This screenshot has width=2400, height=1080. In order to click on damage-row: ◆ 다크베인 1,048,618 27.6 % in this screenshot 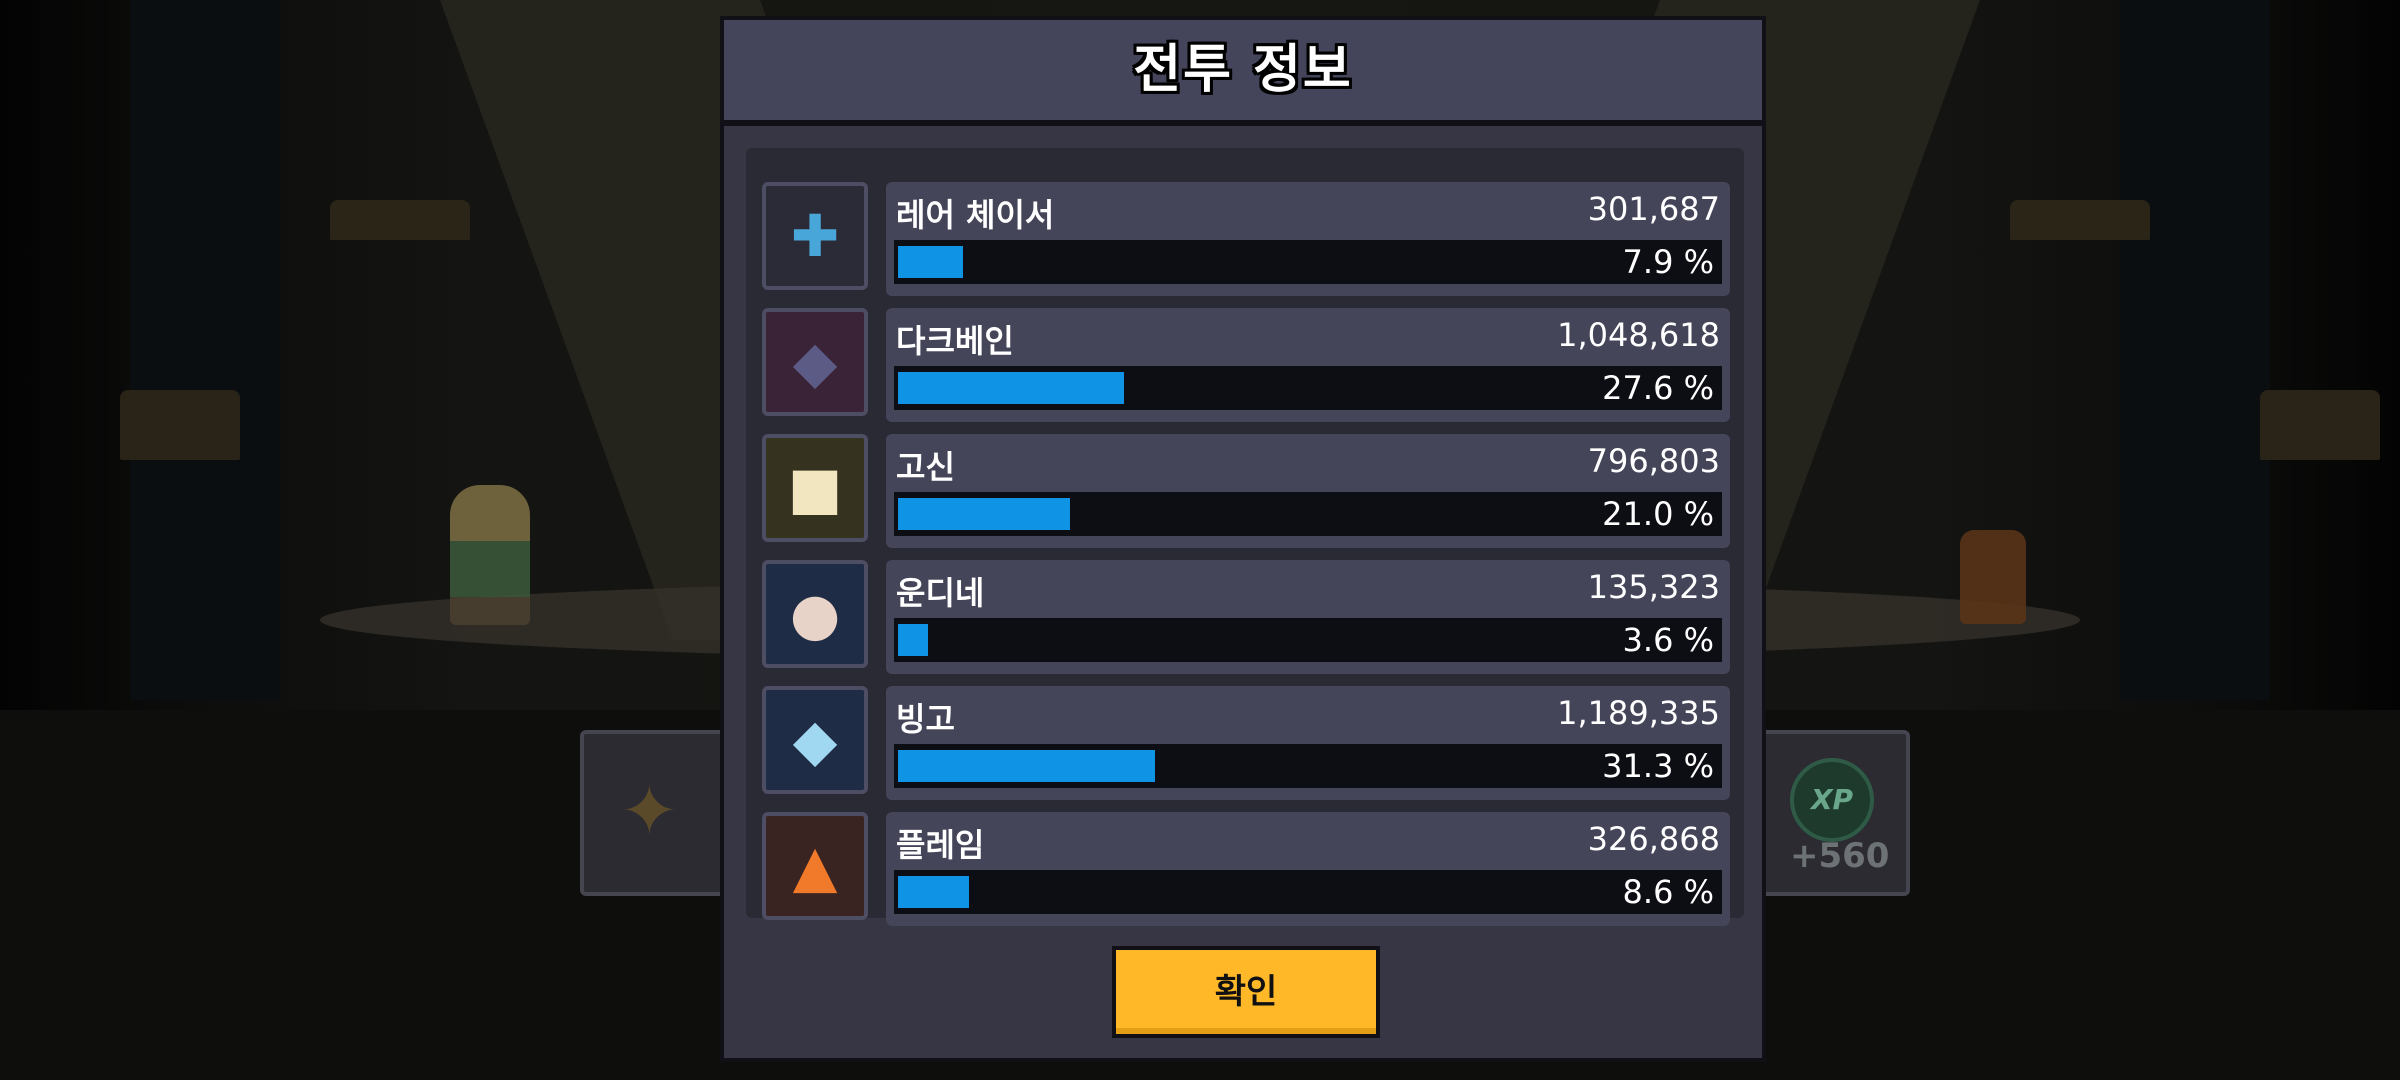, I will do `click(1246, 365)`.